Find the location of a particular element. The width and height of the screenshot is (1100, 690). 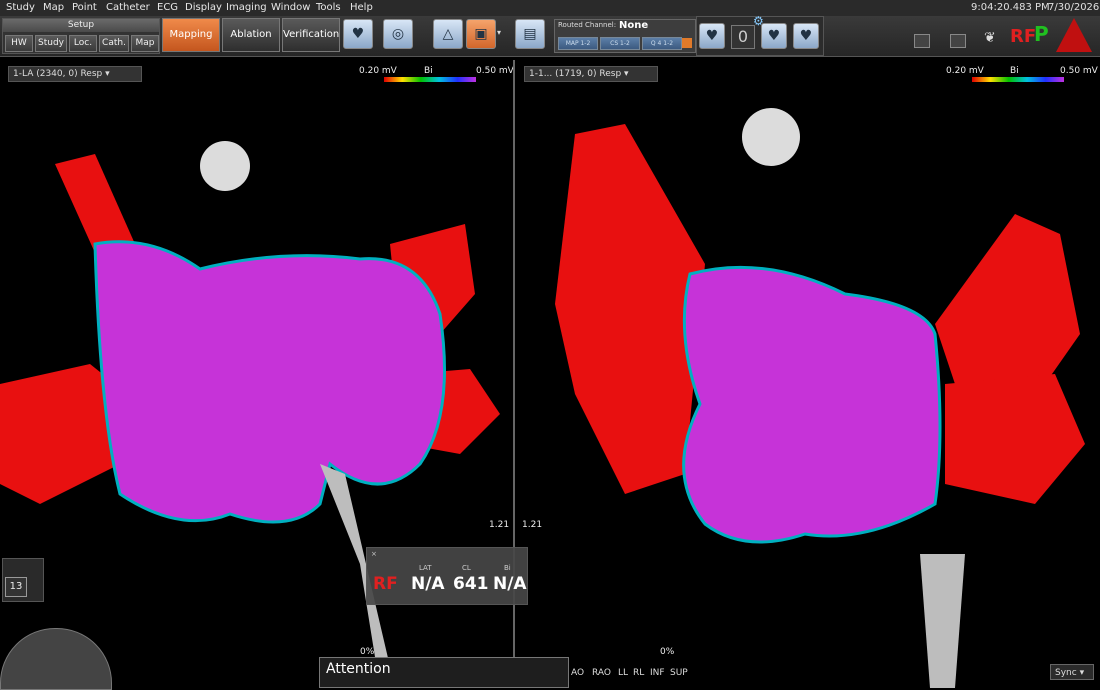

warning-triangle-icon is located at coordinates (1074, 35).